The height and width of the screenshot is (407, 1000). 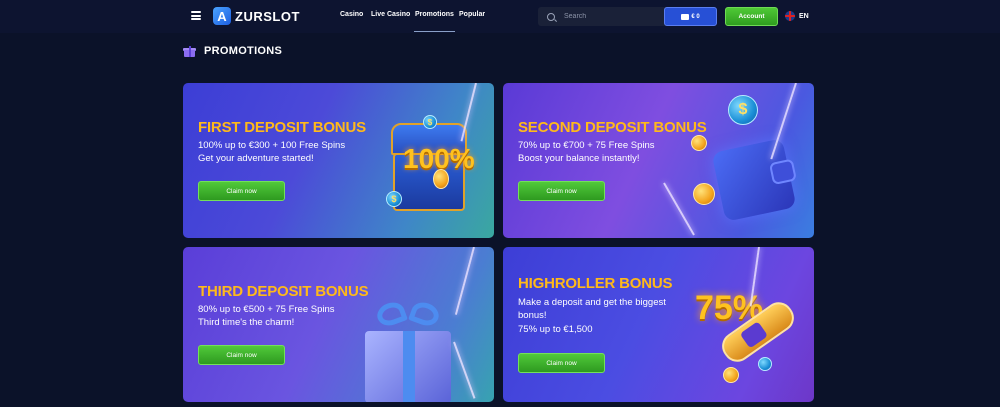 I want to click on logo-mark: A, so click(x=222, y=16).